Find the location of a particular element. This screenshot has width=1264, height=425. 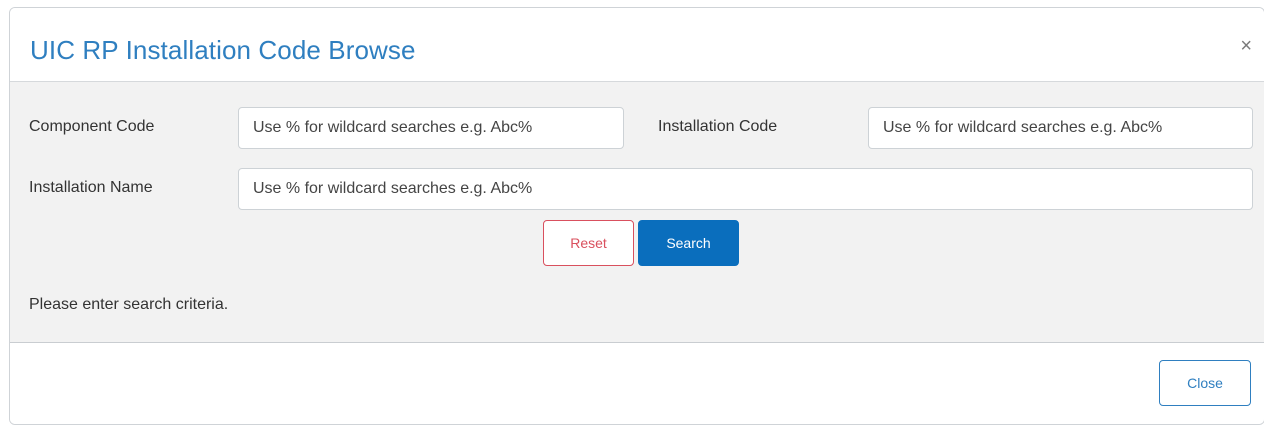

dialog-title: UIC RP Installation Code Browse is located at coordinates (223, 50).